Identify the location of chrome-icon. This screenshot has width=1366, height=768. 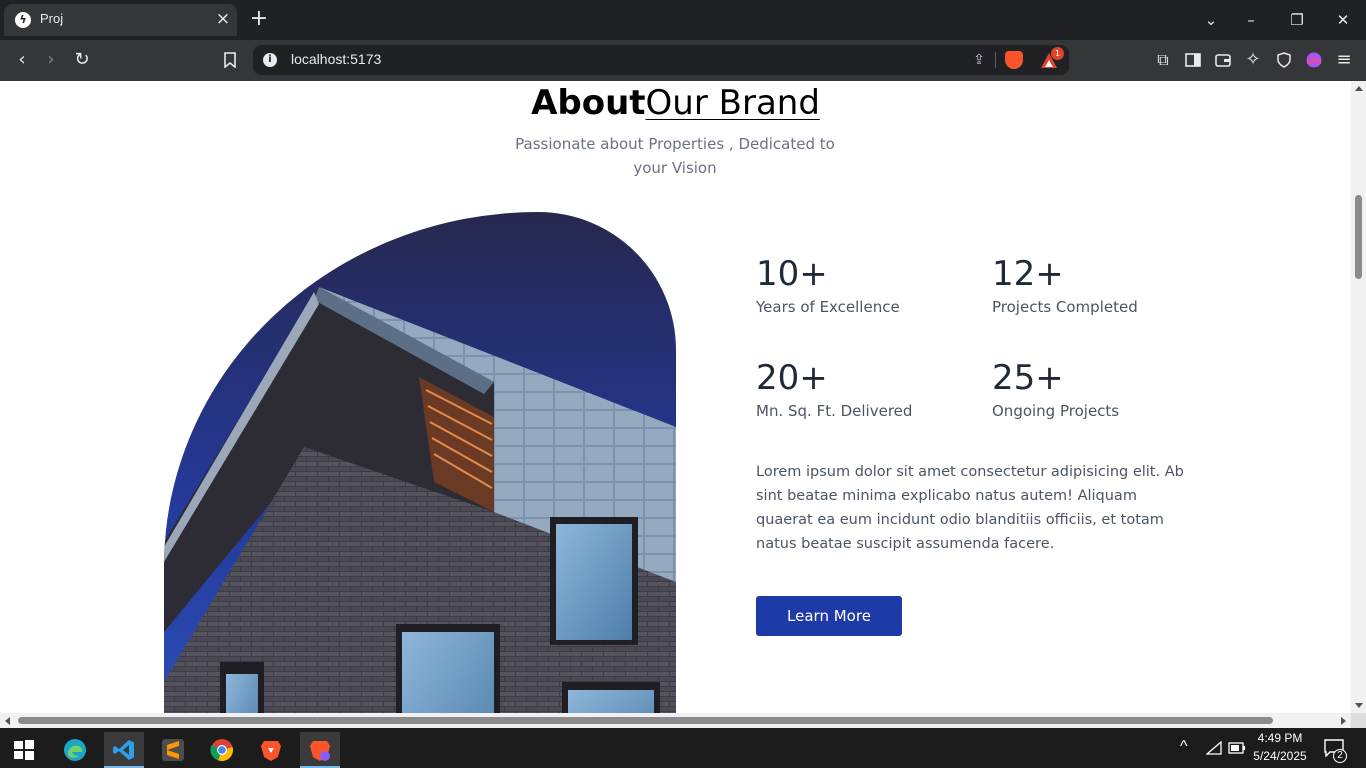
(221, 750).